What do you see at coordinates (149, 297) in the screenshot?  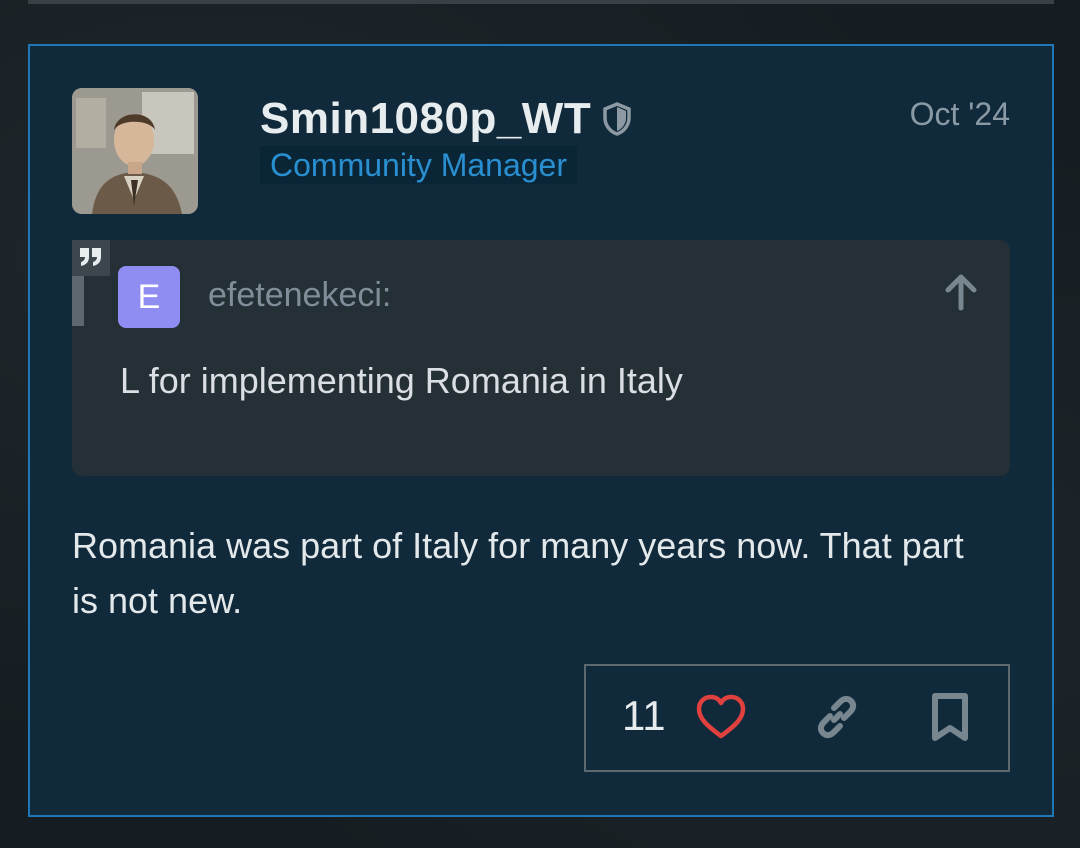 I see `quote-author-avatar: E` at bounding box center [149, 297].